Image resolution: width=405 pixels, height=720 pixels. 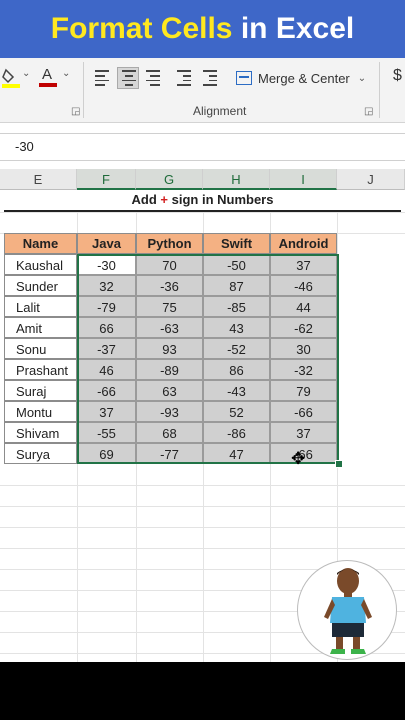 What do you see at coordinates (154, 78) in the screenshot?
I see `align-right-icon` at bounding box center [154, 78].